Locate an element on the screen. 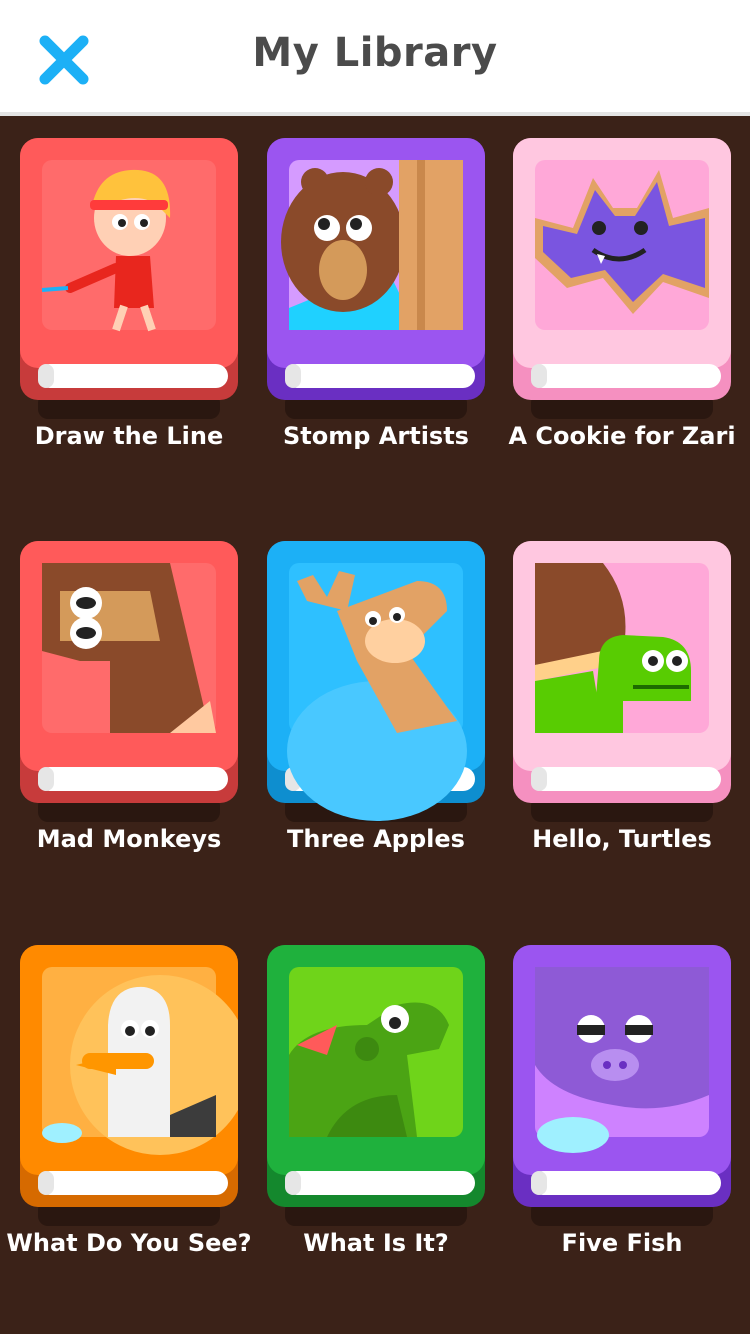 The height and width of the screenshot is (1334, 750). book-draw-the-line: Draw the Line is located at coordinates (129, 294).